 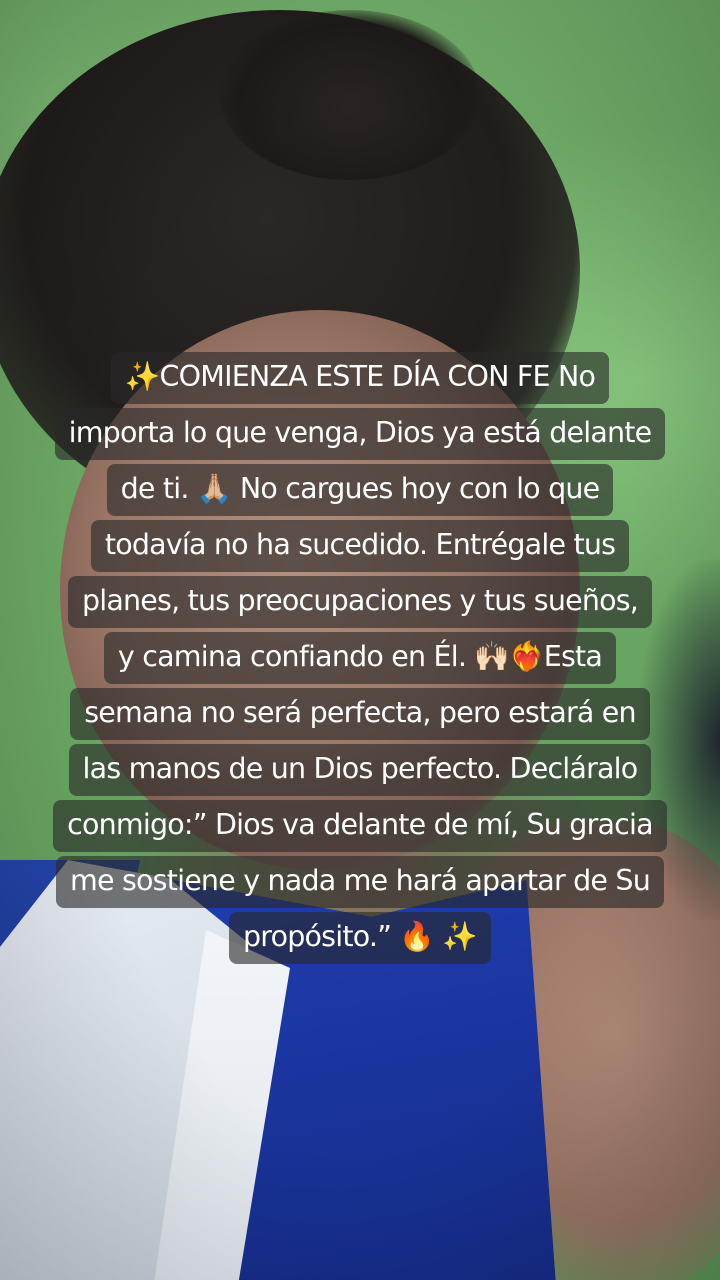 I want to click on caption-line: planes, tus preocupaciones y tus sueños,, so click(x=360, y=602).